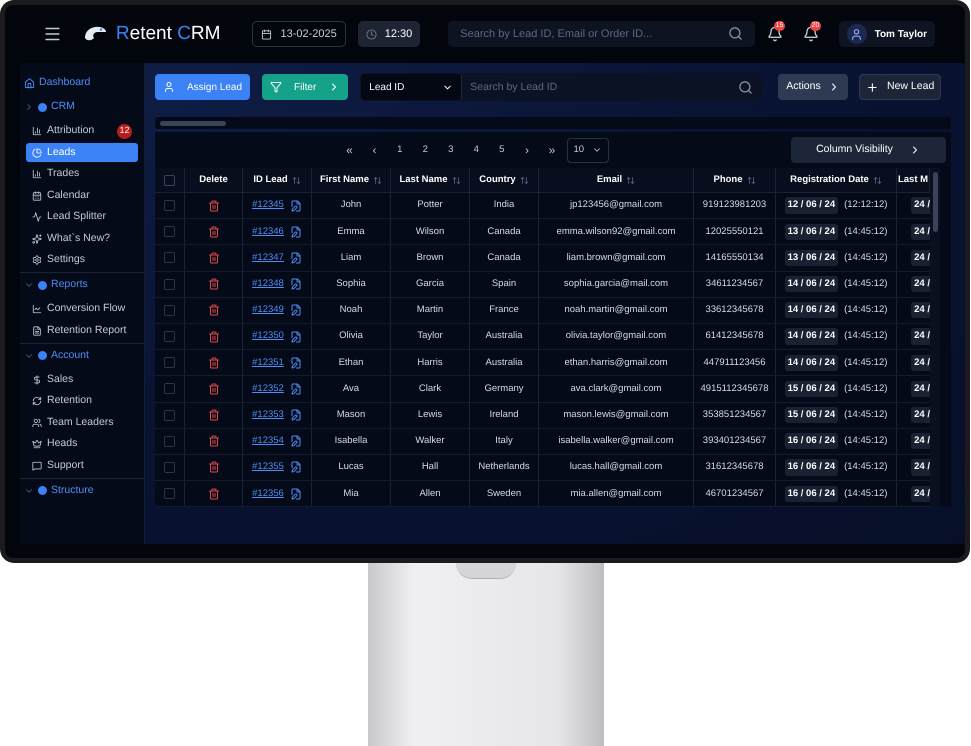 The width and height of the screenshot is (971, 746). What do you see at coordinates (82, 379) in the screenshot?
I see `sidebar-item: Sales` at bounding box center [82, 379].